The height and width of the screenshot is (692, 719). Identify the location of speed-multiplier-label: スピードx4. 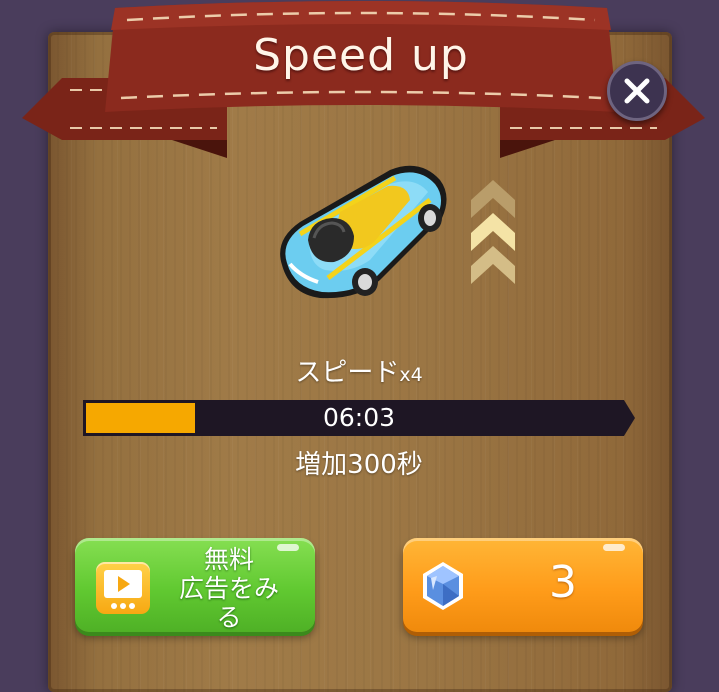
(359, 370).